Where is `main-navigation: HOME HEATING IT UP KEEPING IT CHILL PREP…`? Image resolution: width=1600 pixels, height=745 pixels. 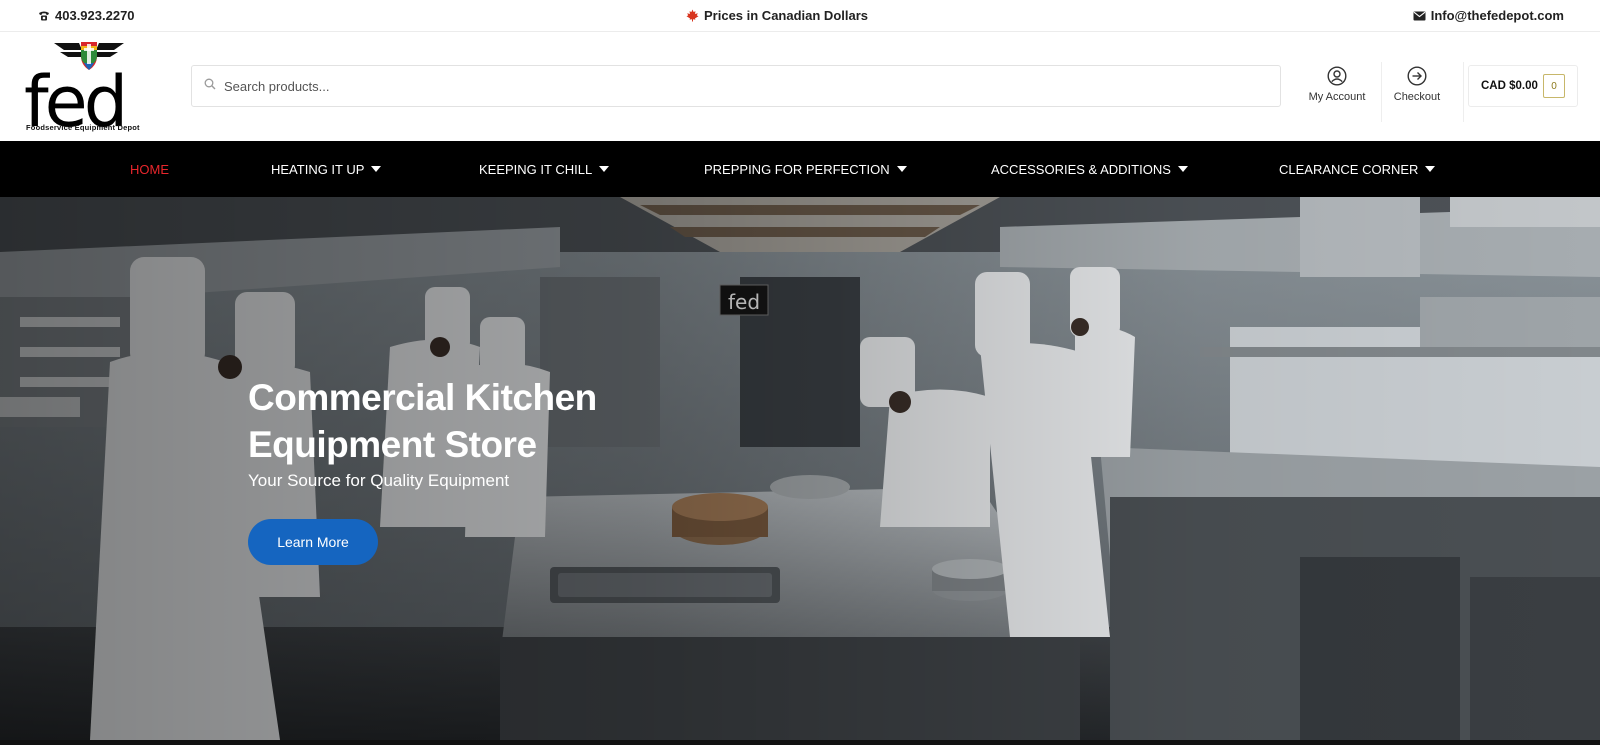
main-navigation: HOME HEATING IT UP KEEPING IT CHILL PREP… is located at coordinates (800, 169).